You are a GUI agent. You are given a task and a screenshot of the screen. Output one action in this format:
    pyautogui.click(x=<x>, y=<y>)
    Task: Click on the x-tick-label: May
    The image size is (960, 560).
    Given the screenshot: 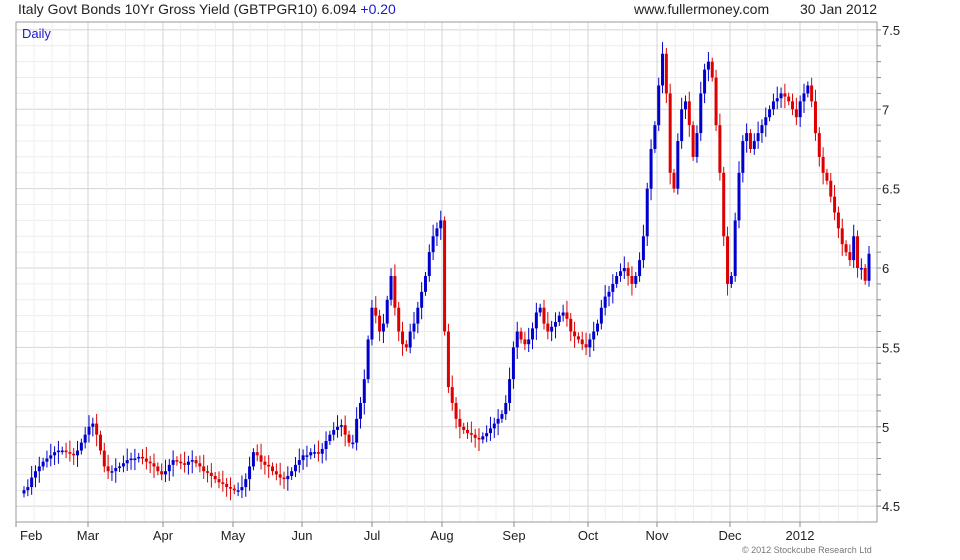 What is the action you would take?
    pyautogui.click(x=233, y=535)
    